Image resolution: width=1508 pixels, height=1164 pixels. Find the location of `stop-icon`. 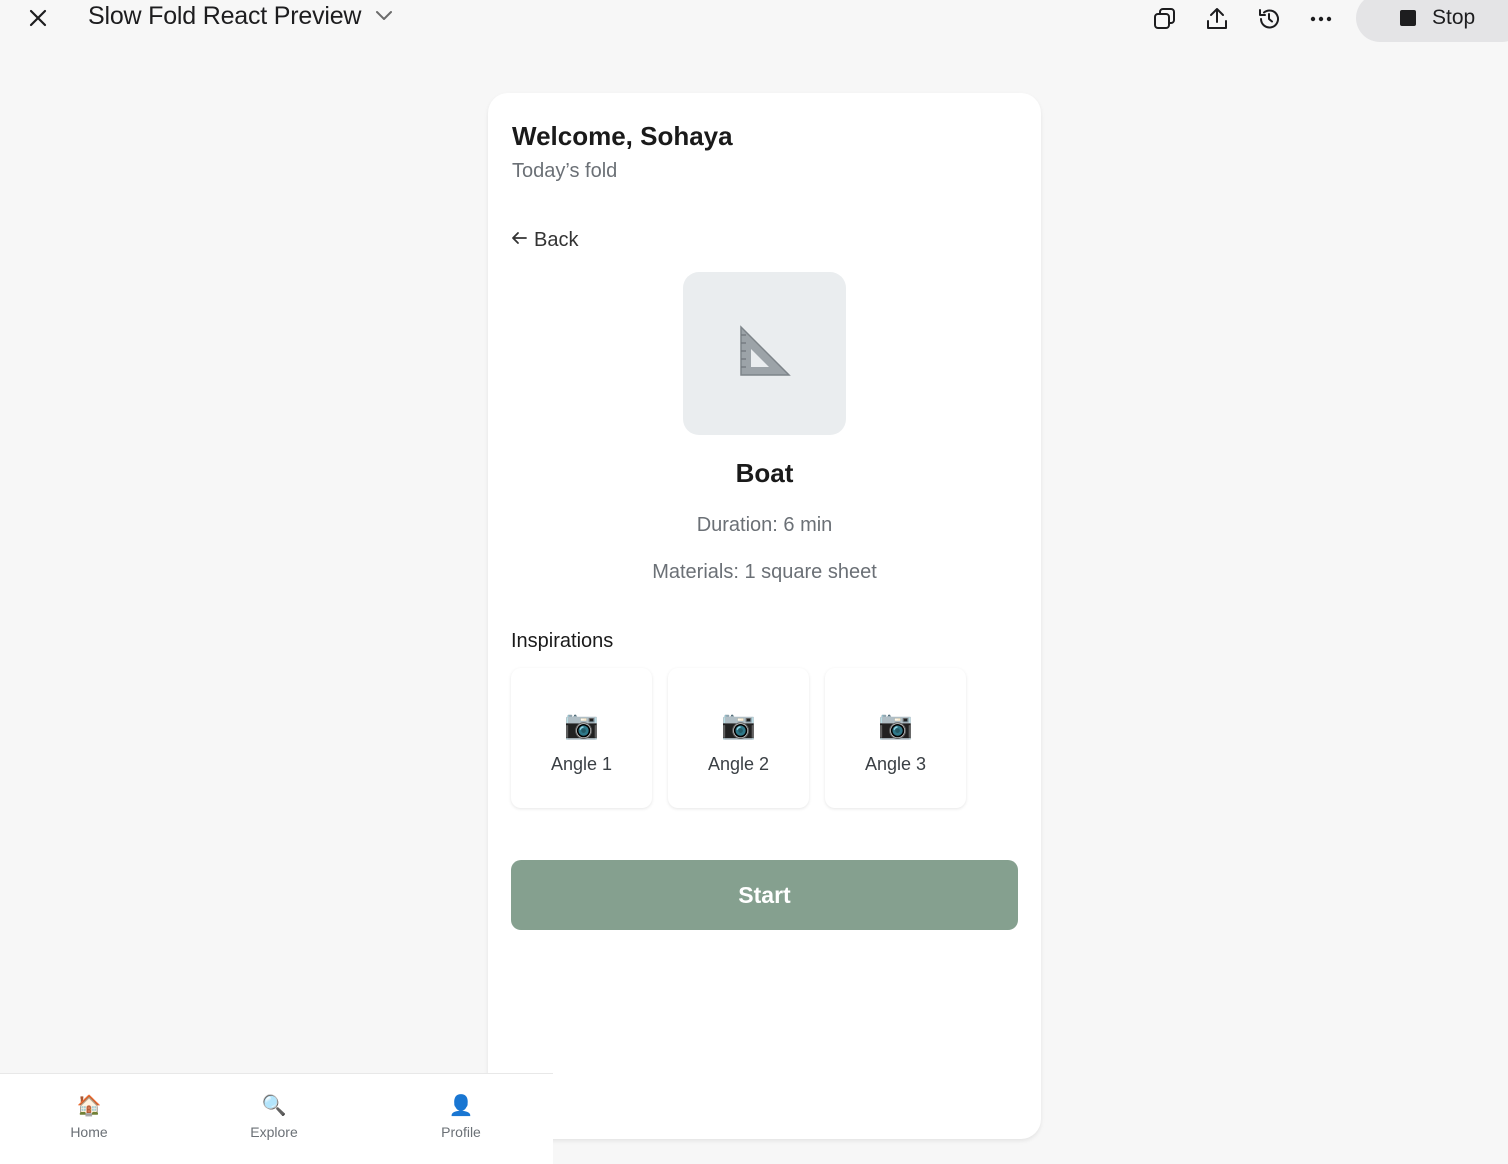

stop-icon is located at coordinates (1408, 18).